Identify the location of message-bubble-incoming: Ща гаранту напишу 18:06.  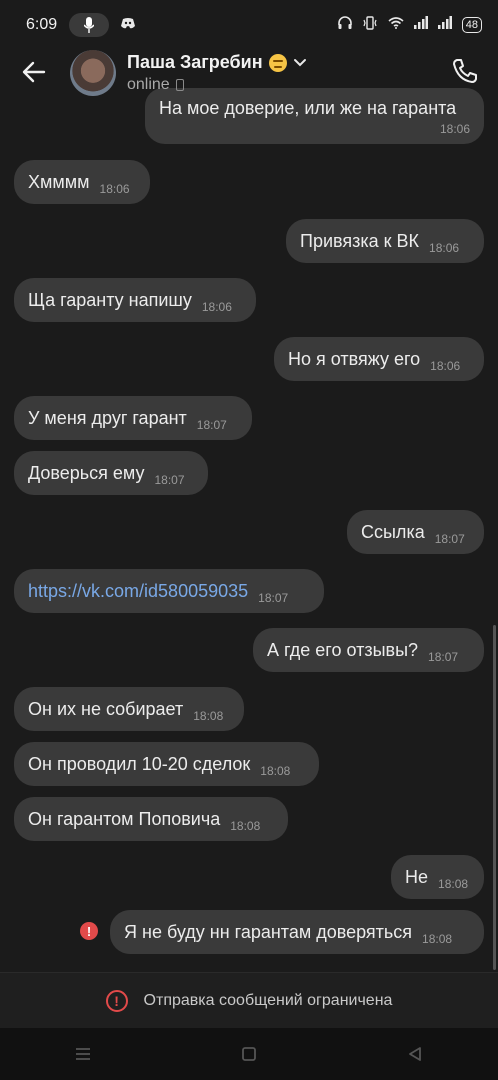
(135, 300).